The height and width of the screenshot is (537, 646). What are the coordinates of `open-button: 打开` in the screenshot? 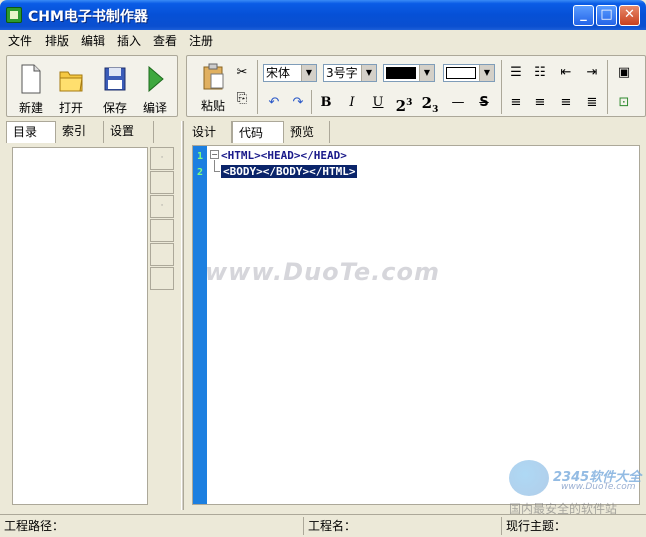 It's located at (71, 88).